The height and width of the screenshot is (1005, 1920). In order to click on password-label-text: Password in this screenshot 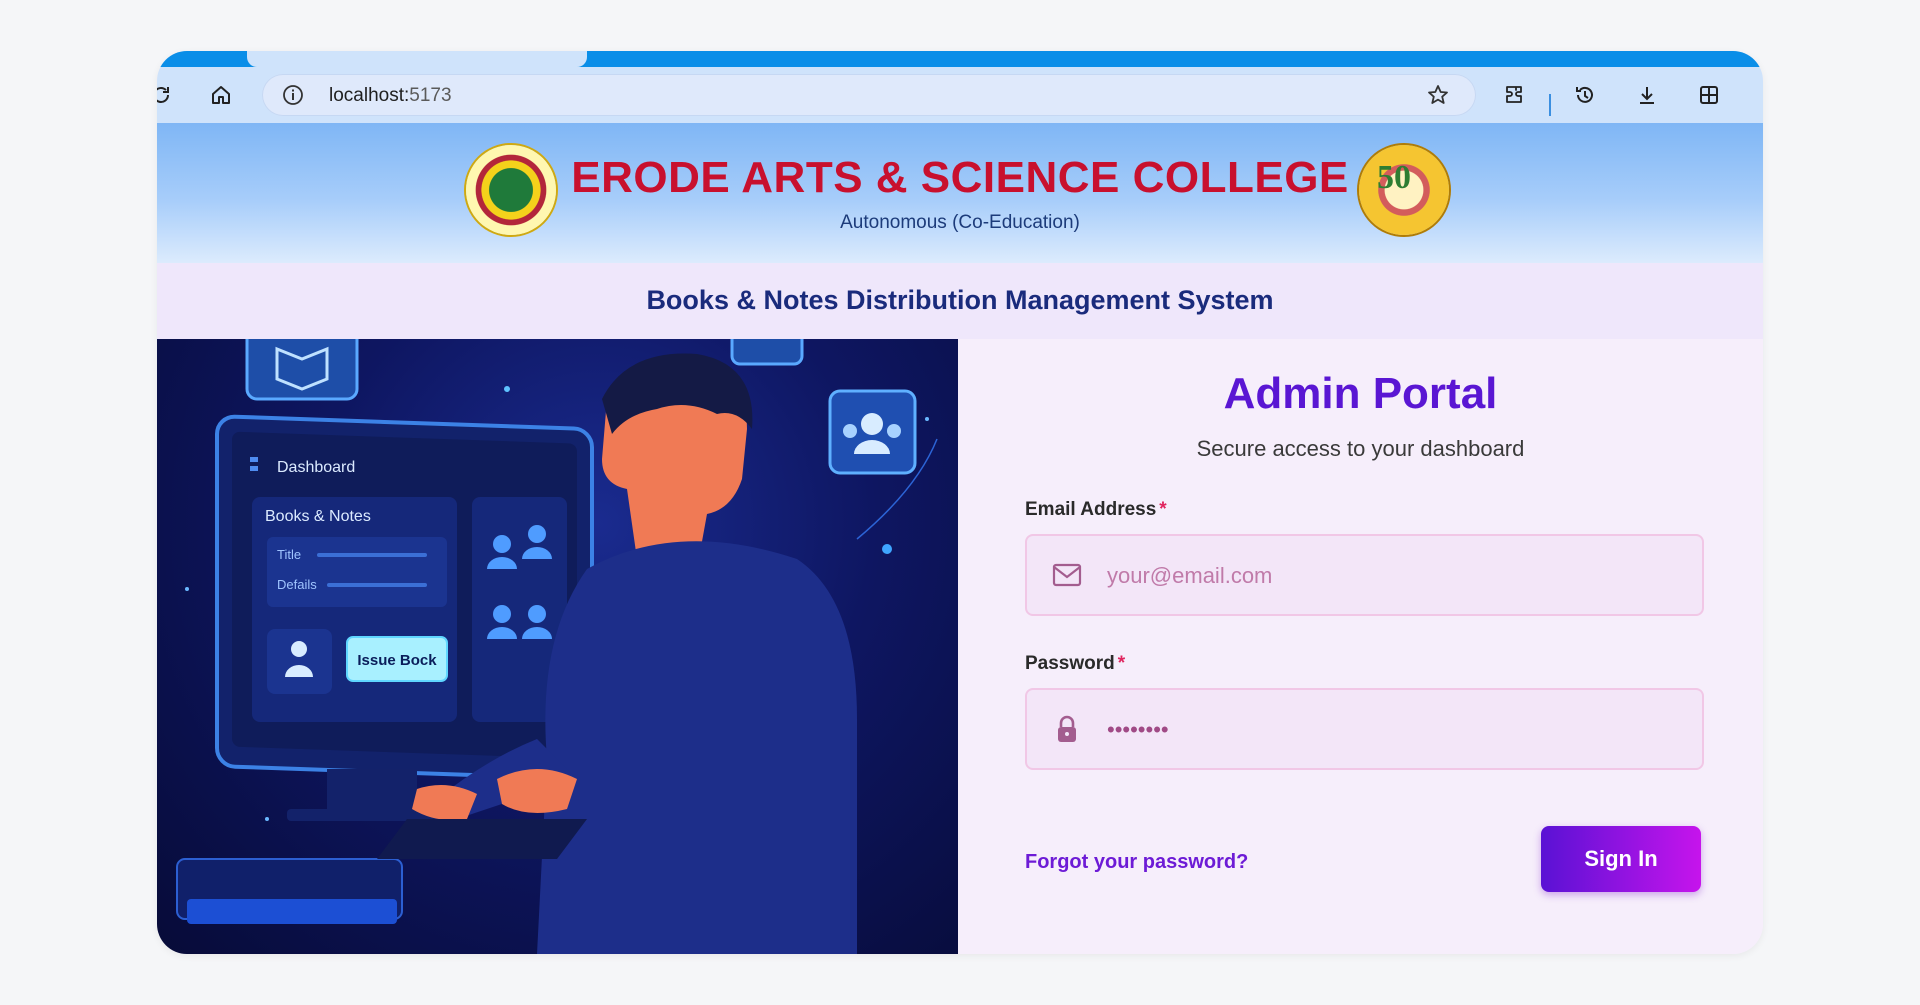, I will do `click(1070, 663)`.